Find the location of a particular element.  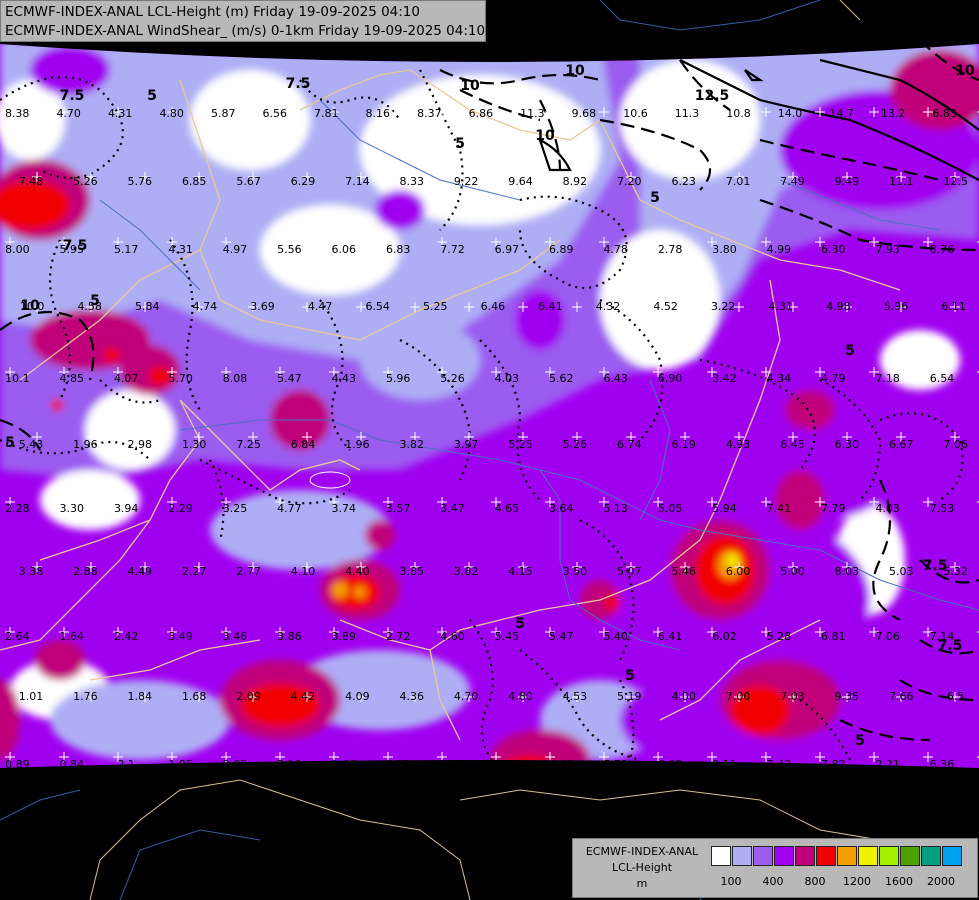

value-label: 4.74 is located at coordinates (205, 306).